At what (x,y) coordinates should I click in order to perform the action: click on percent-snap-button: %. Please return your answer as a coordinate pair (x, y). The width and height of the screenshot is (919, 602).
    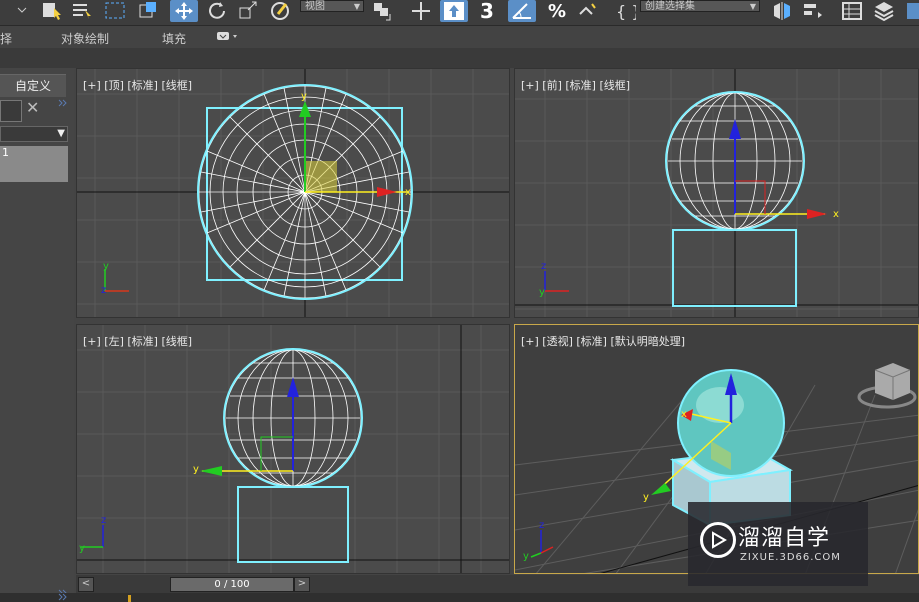
    Looking at the image, I should click on (557, 11).